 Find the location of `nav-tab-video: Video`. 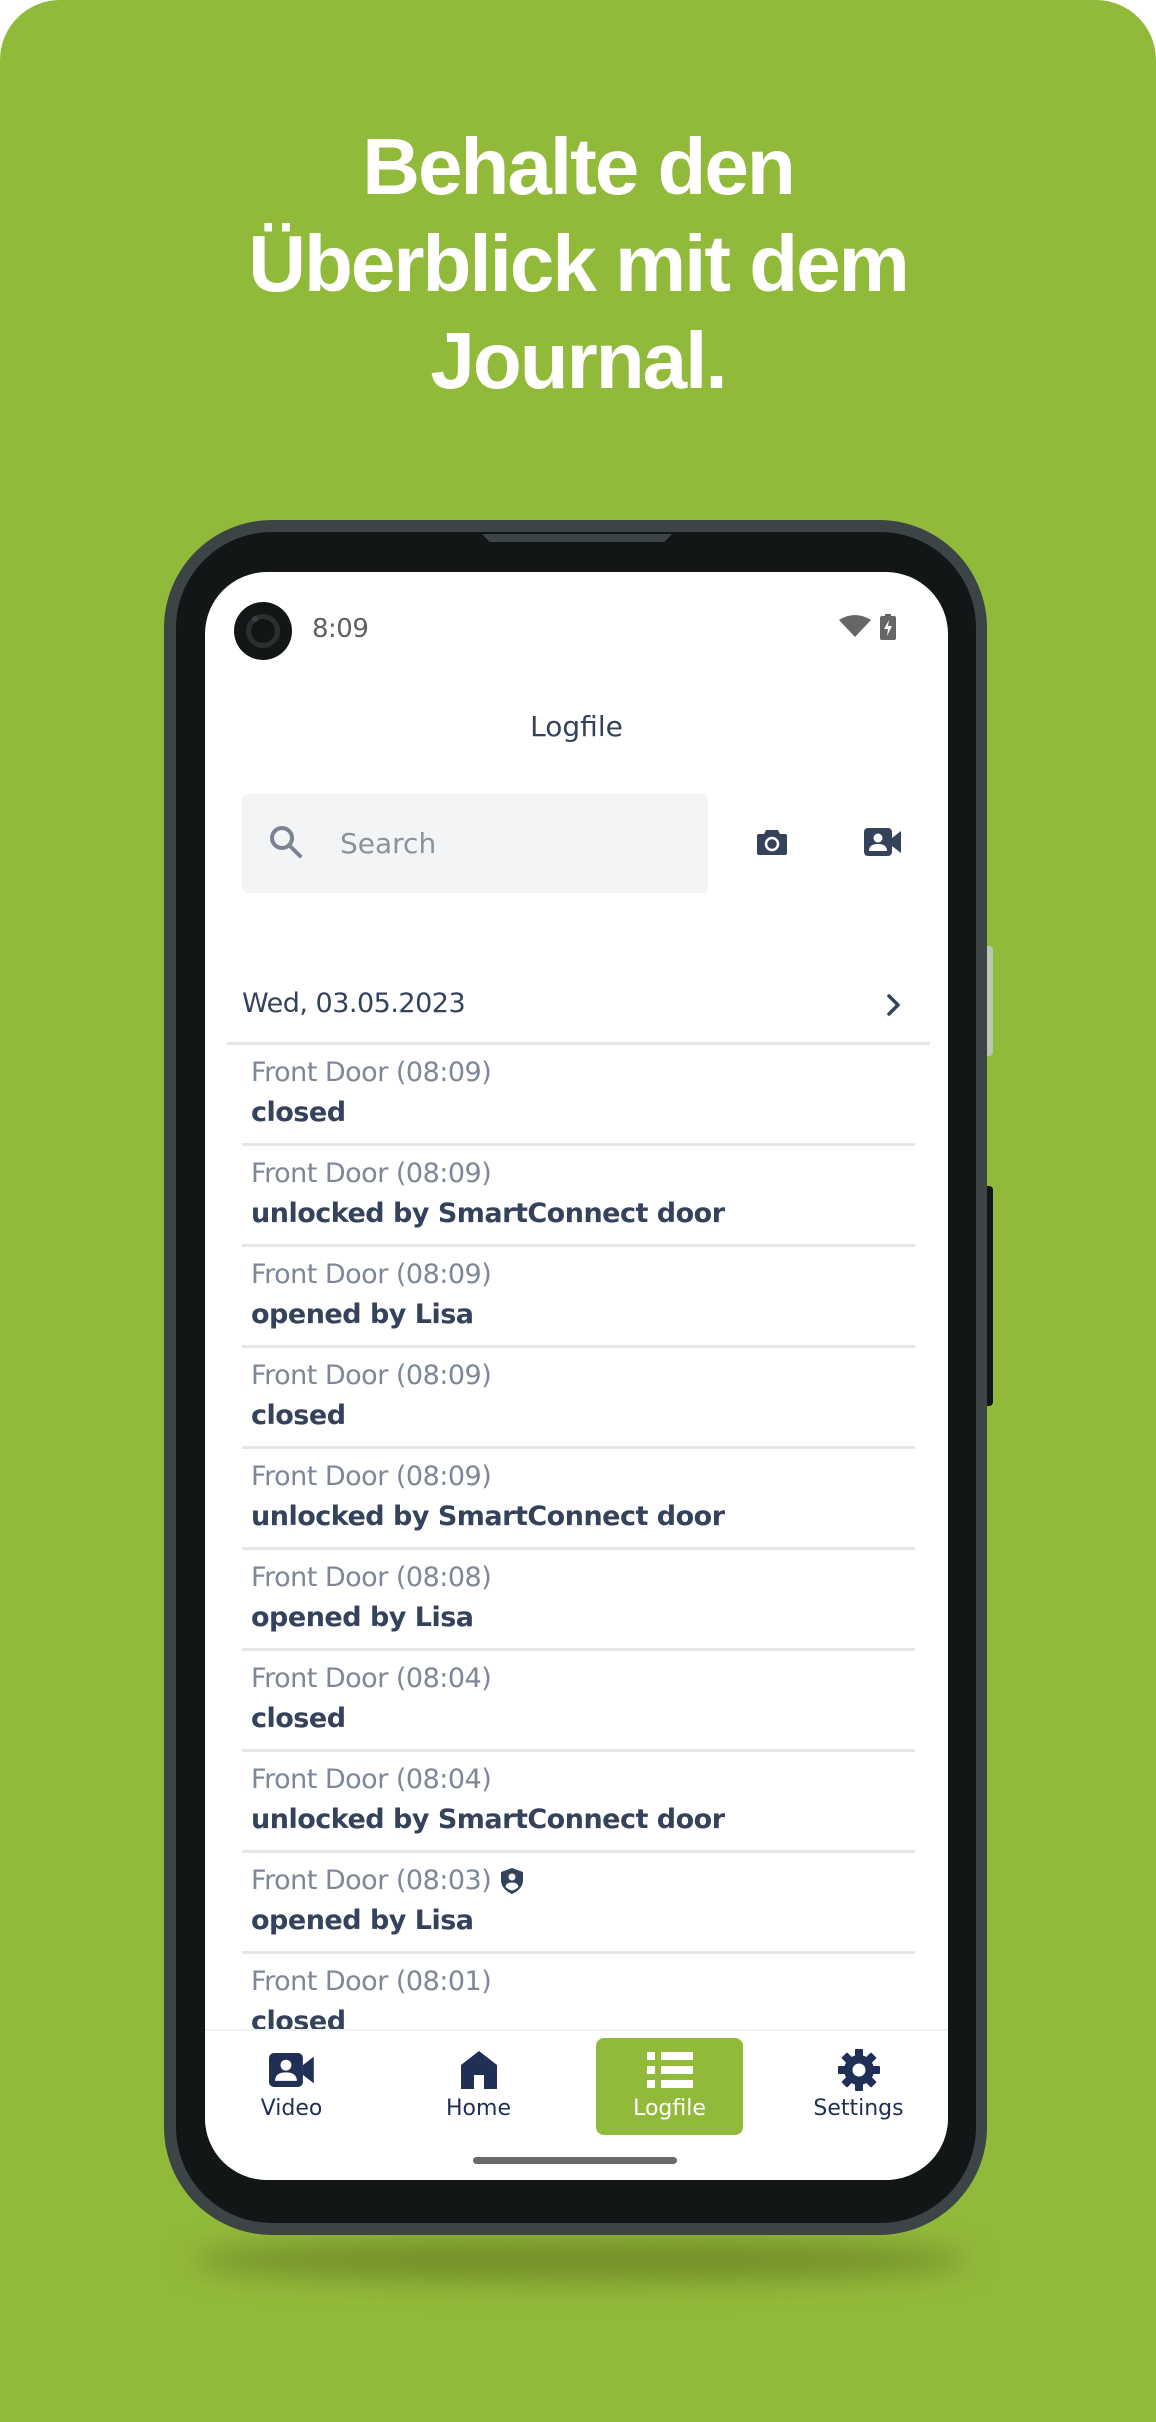

nav-tab-video: Video is located at coordinates (291, 2086).